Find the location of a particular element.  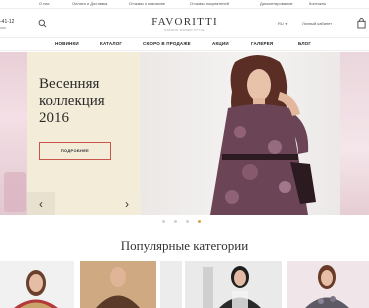

nav-item-new: НОВИНКИ is located at coordinates (67, 44).